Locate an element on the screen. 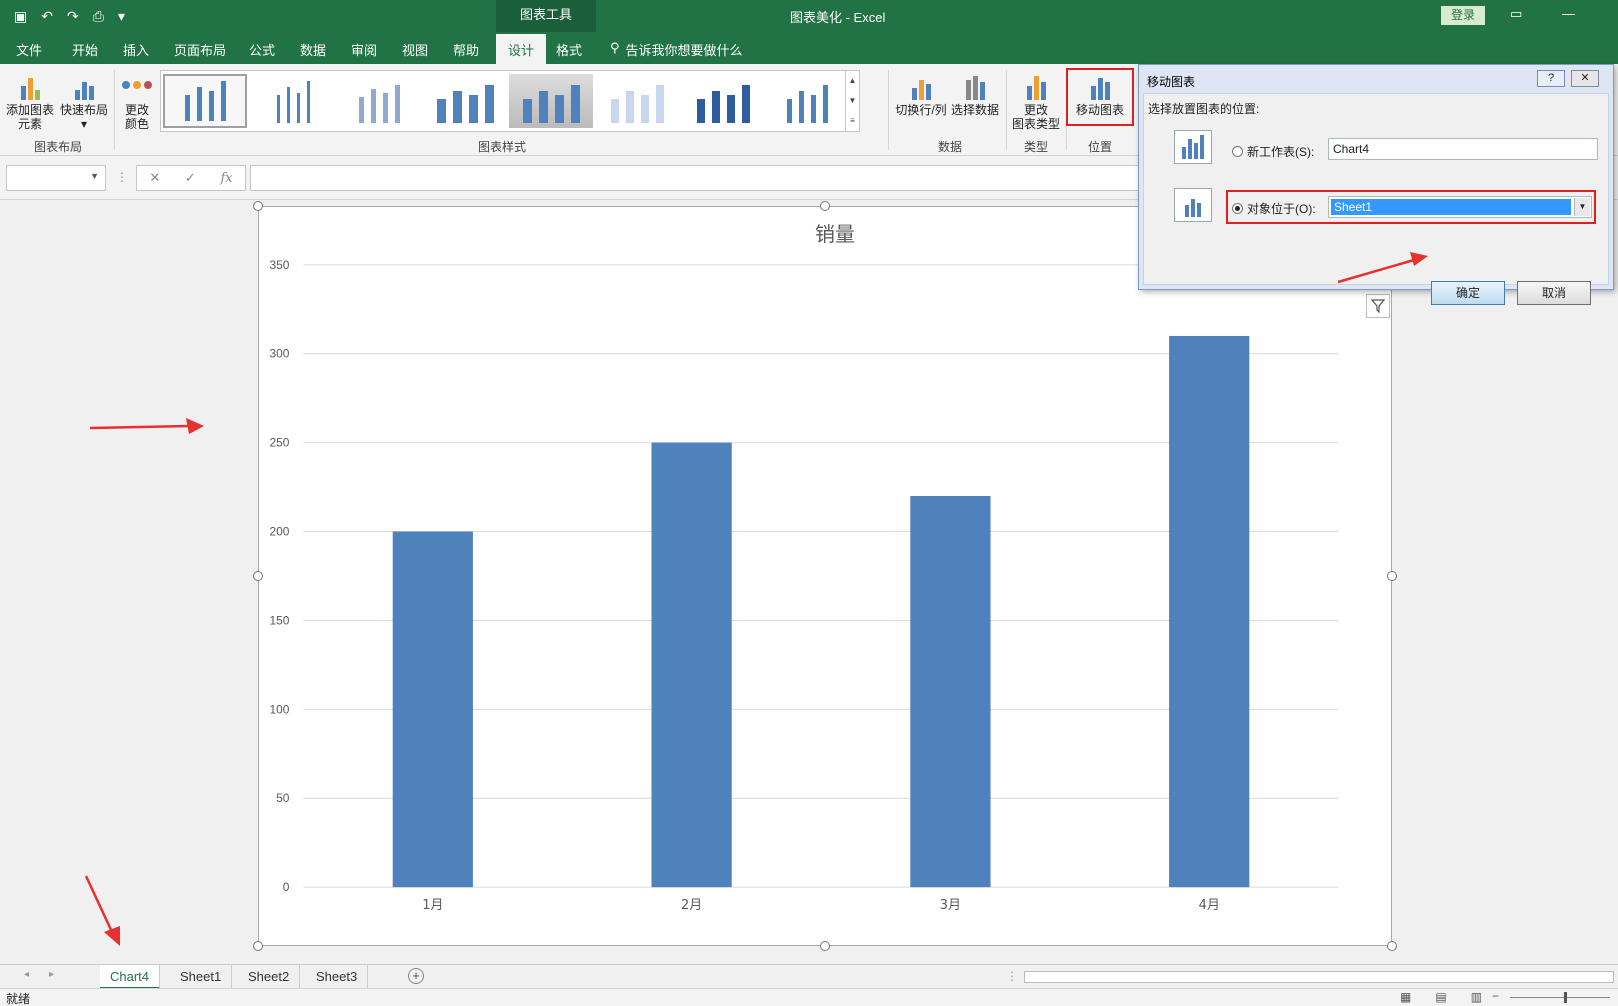  switch-row-column-button: 切换行/列 is located at coordinates (921, 93).